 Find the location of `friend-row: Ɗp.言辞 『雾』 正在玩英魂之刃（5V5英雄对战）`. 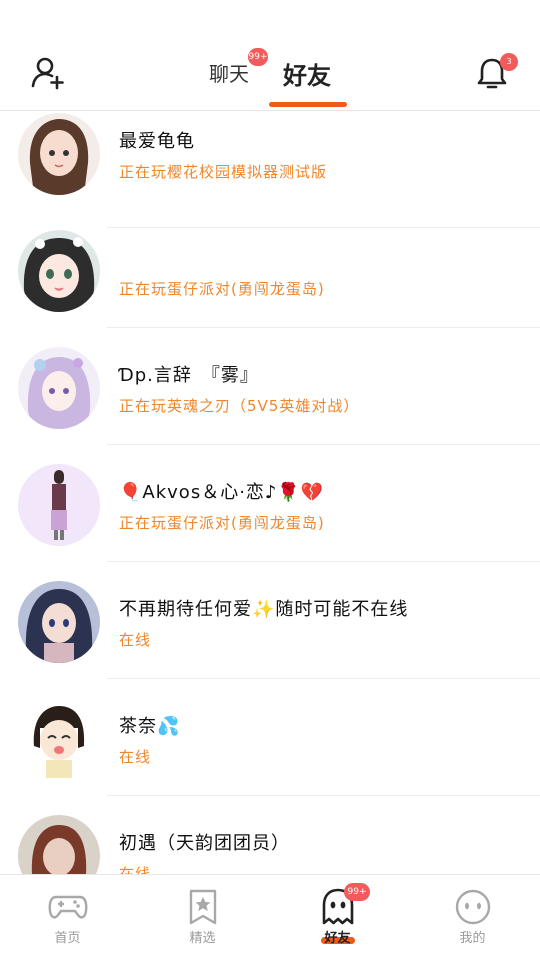

friend-row: Ɗp.言辞 『雾』 正在玩英魂之刃（5V5英雄对战） is located at coordinates (270, 386).